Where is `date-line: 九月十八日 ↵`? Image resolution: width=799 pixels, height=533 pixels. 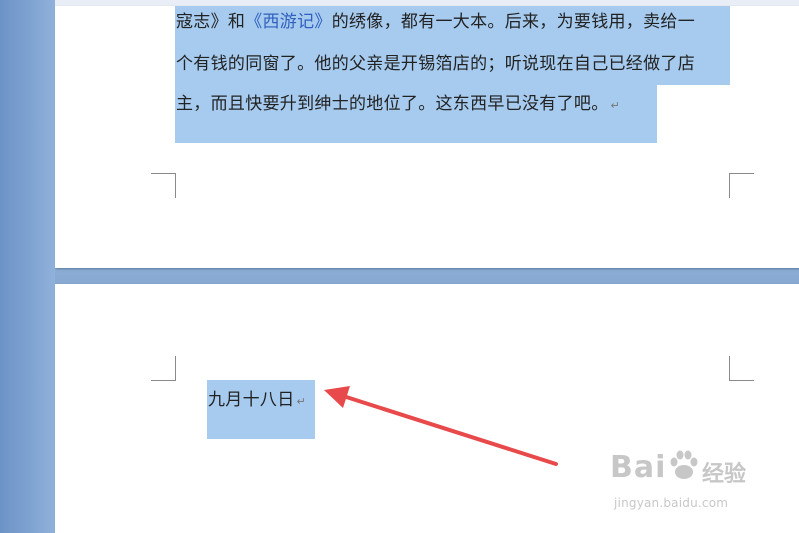 date-line: 九月十八日 ↵ is located at coordinates (257, 401).